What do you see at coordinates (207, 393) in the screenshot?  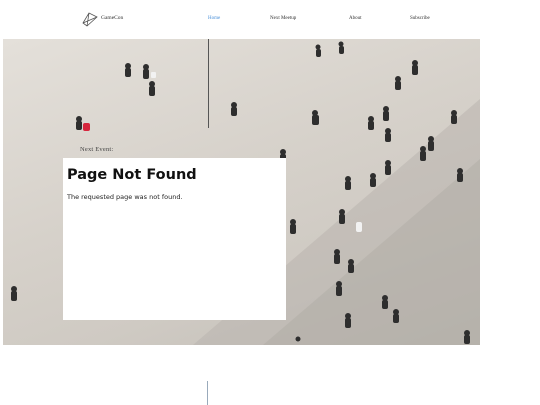 I see `footer-divider-line` at bounding box center [207, 393].